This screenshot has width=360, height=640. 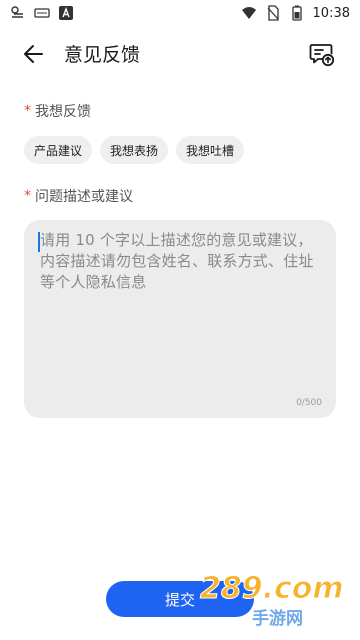 I want to click on feedback-type-label: * 我想反馈, so click(x=57, y=111).